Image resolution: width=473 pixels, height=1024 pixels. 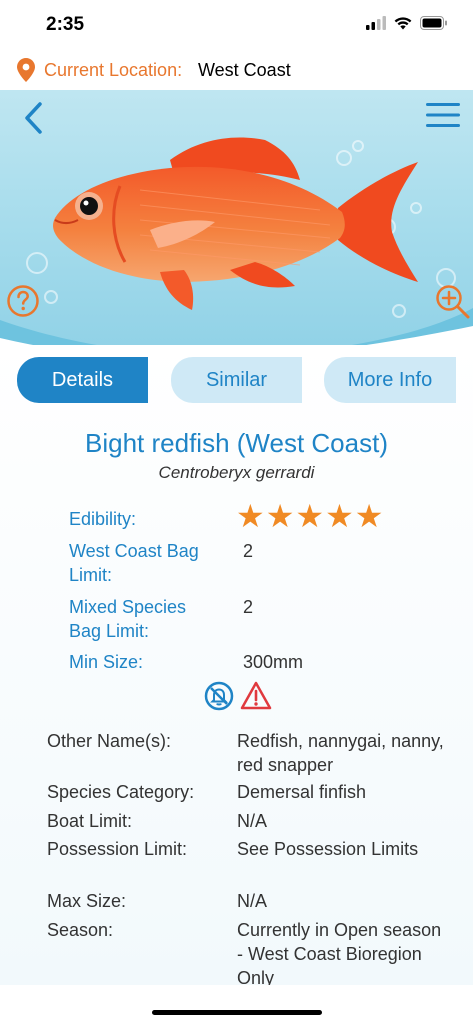 I want to click on possession-limit-value: See Possession Limits, so click(x=342, y=849).